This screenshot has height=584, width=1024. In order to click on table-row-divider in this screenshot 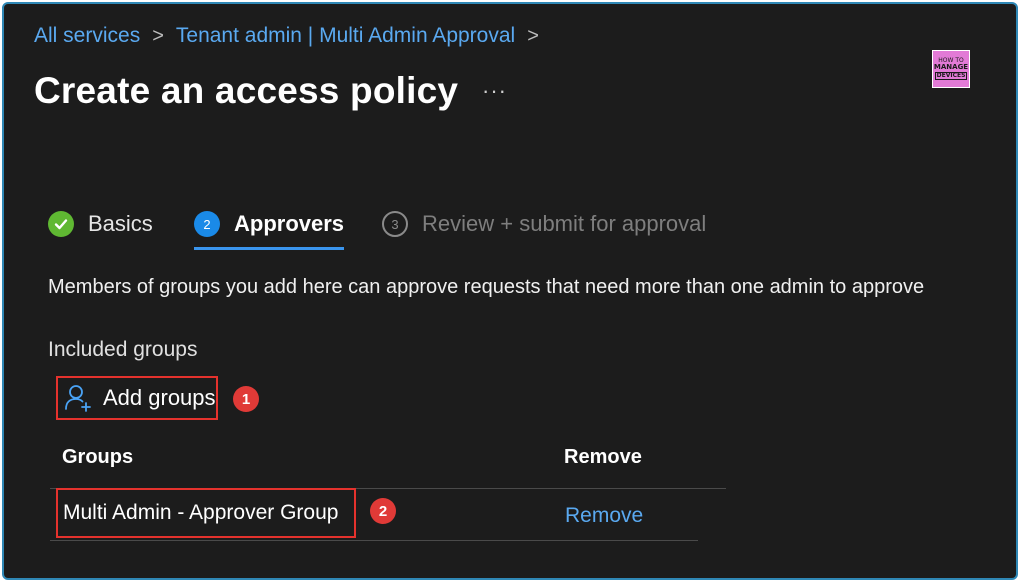, I will do `click(374, 540)`.